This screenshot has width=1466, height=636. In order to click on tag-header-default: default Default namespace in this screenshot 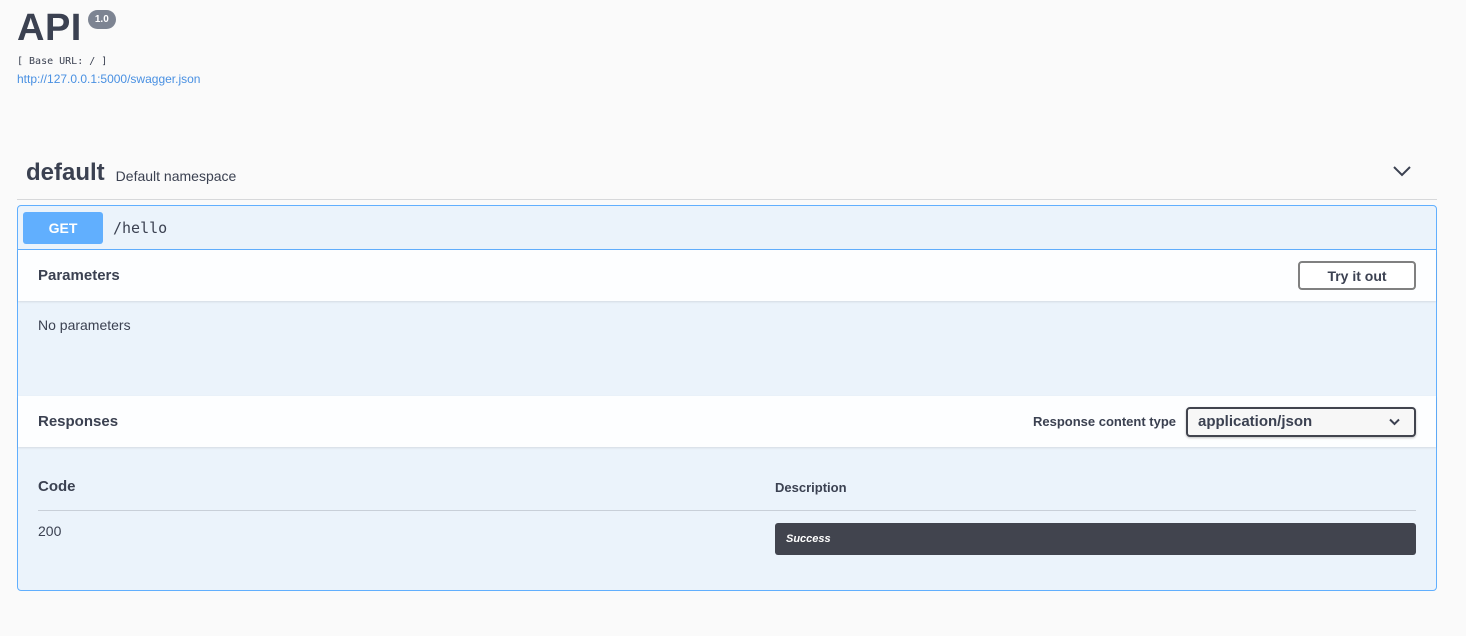, I will do `click(727, 173)`.